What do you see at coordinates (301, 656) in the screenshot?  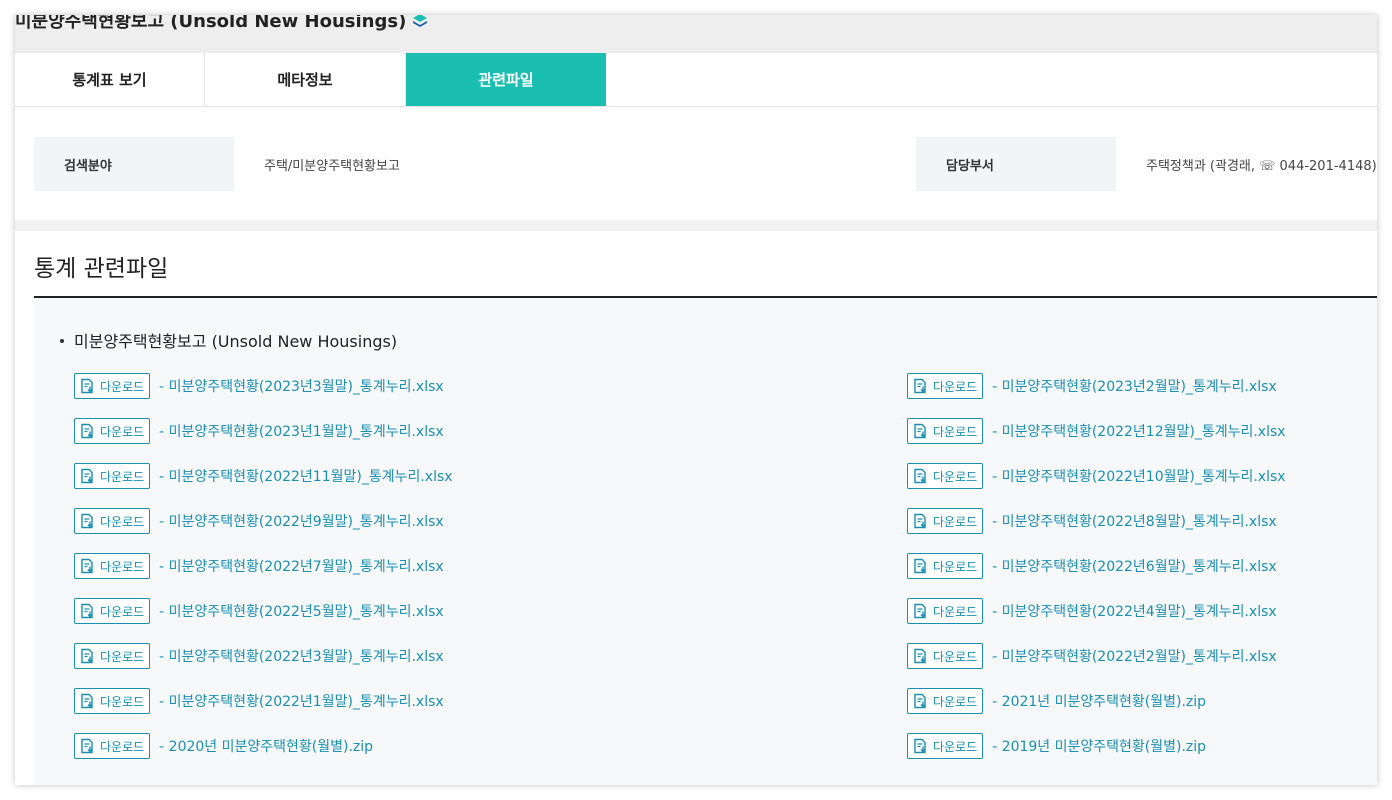 I see `file-link: - 미분양주택현황(2022년3월말)_통계누리.xlsx` at bounding box center [301, 656].